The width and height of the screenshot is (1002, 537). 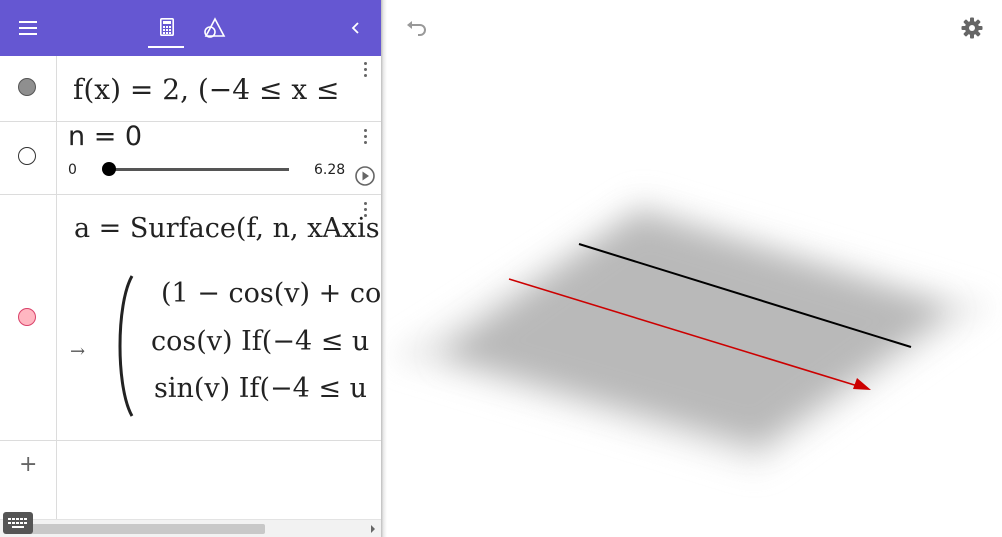 What do you see at coordinates (198, 169) in the screenshot?
I see `slider-track` at bounding box center [198, 169].